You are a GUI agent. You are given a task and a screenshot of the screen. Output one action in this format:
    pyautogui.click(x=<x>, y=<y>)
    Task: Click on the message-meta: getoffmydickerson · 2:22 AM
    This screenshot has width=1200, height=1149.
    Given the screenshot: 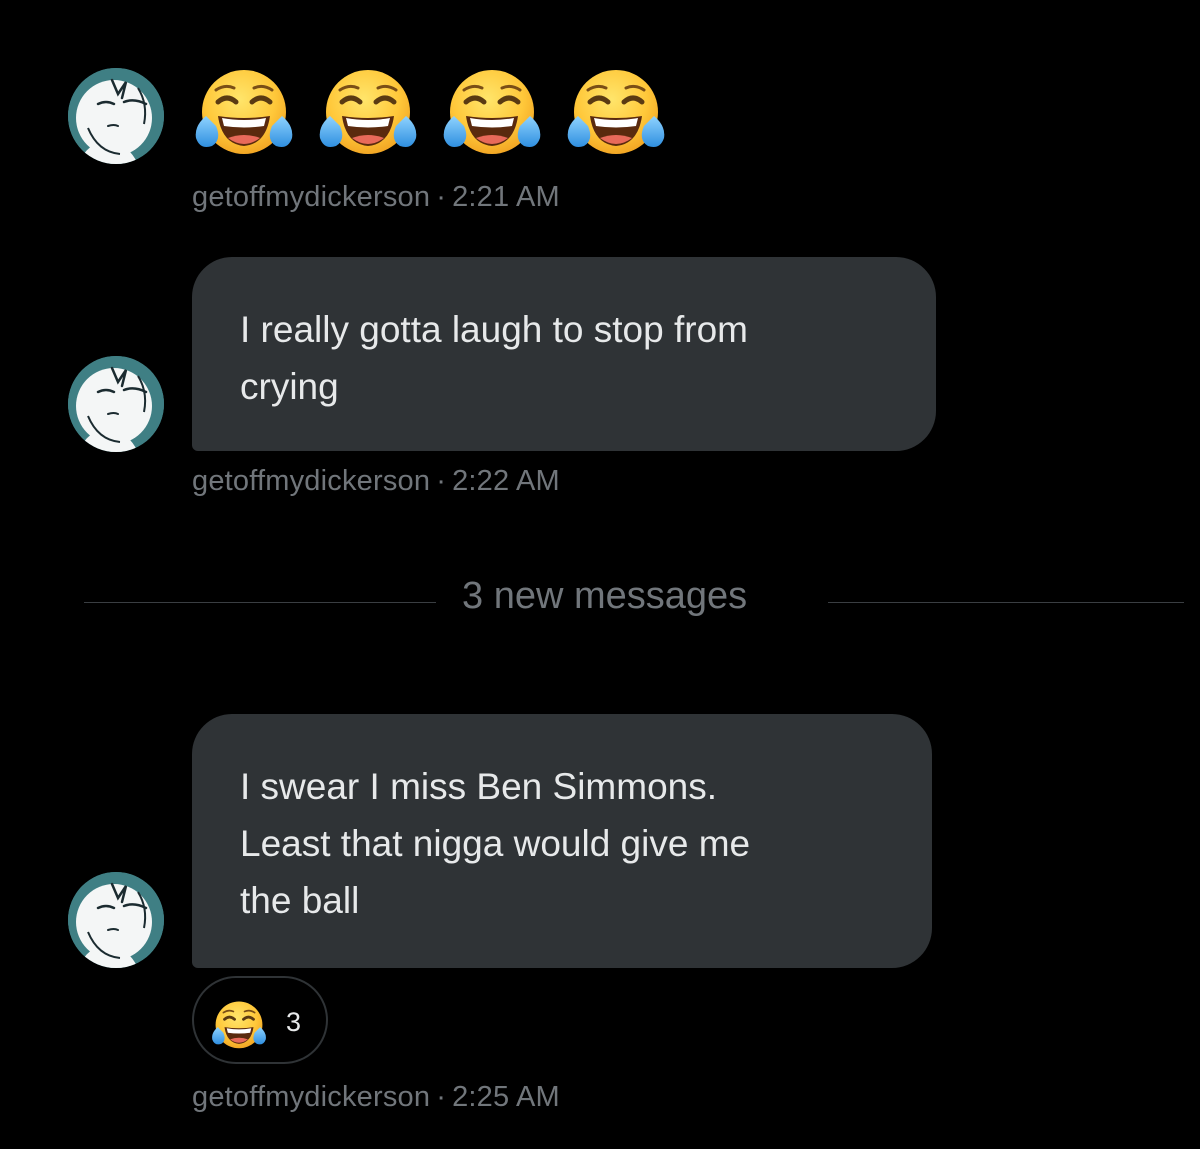 What is the action you would take?
    pyautogui.click(x=376, y=481)
    